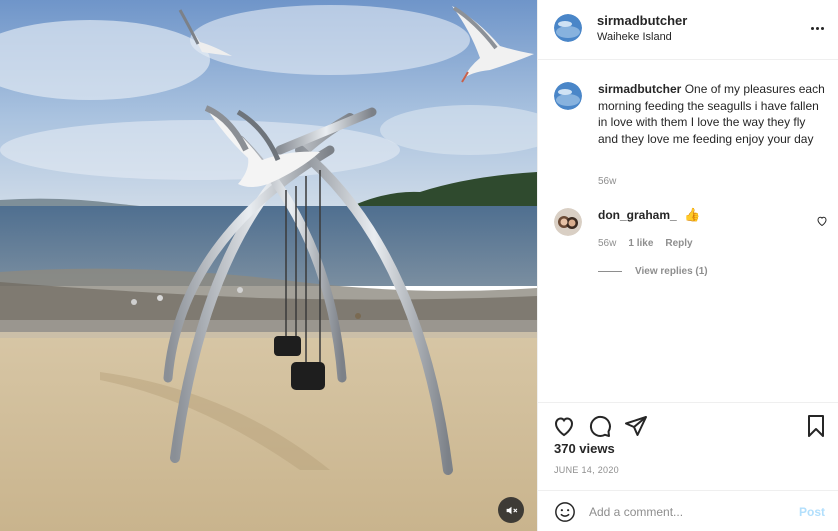 Image resolution: width=838 pixels, height=531 pixels. I want to click on commenter-avatar-image, so click(568, 222).